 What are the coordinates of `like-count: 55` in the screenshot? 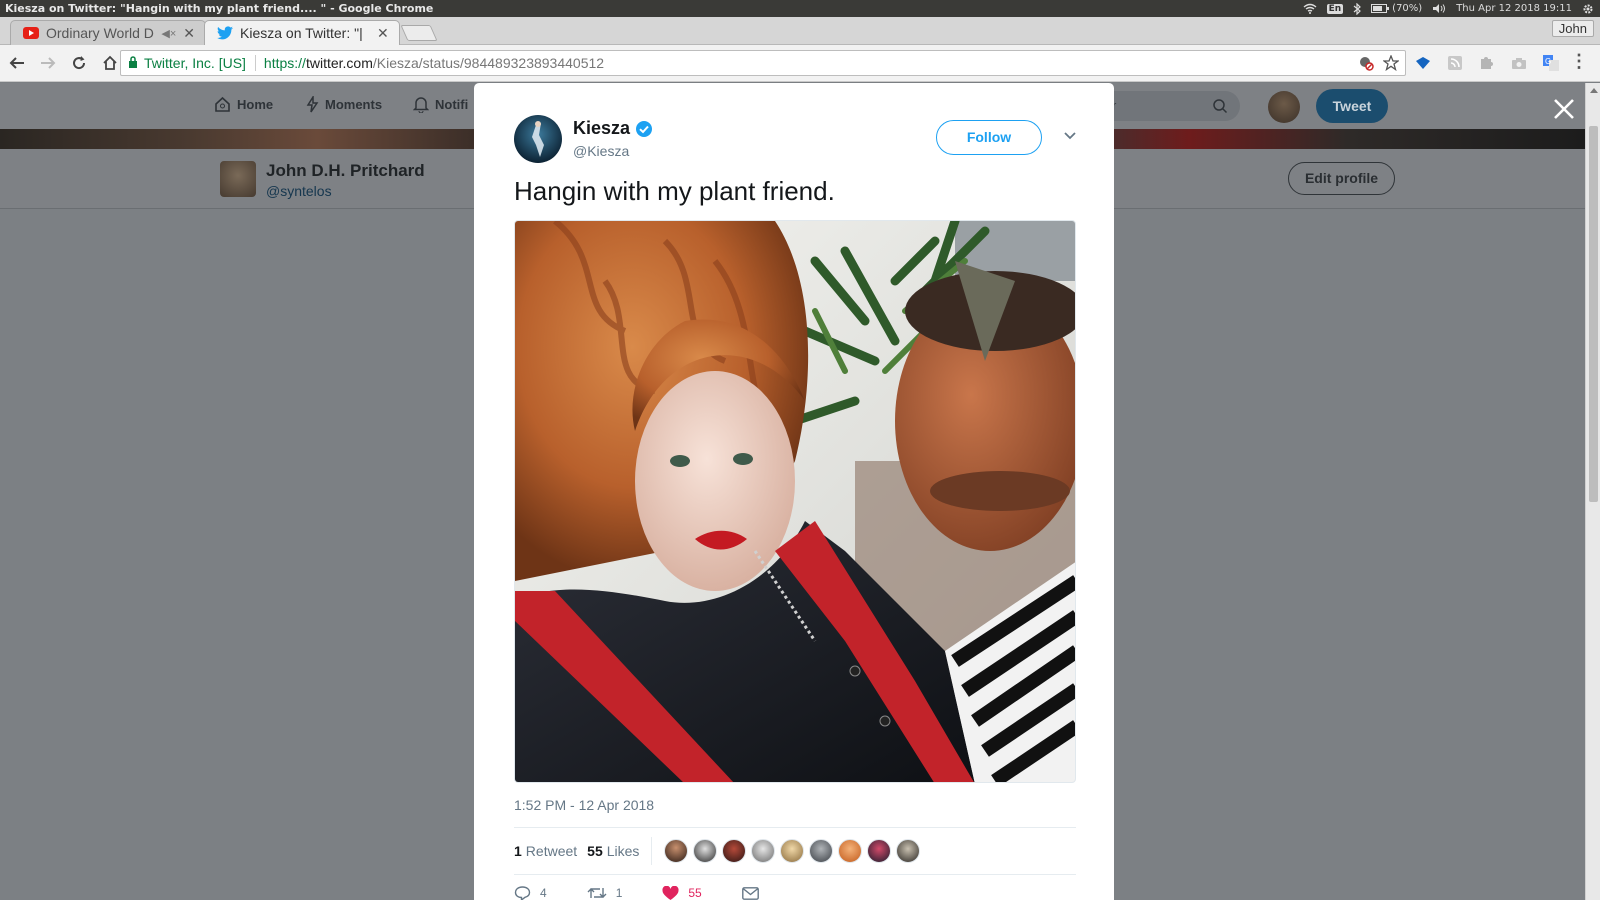 It's located at (695, 893).